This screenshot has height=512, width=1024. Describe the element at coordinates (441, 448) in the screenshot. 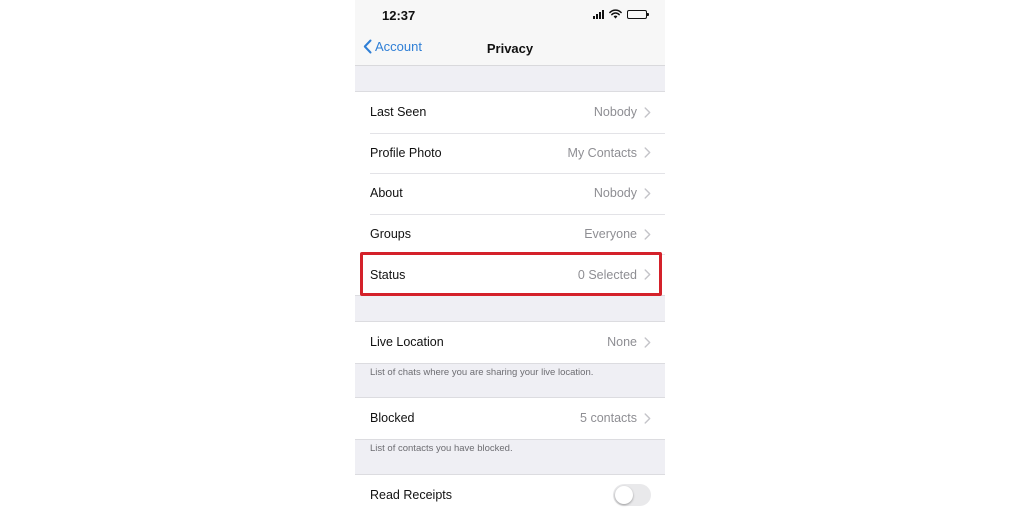

I see `blocked-footnote: List of contacts you have blocked.` at that location.